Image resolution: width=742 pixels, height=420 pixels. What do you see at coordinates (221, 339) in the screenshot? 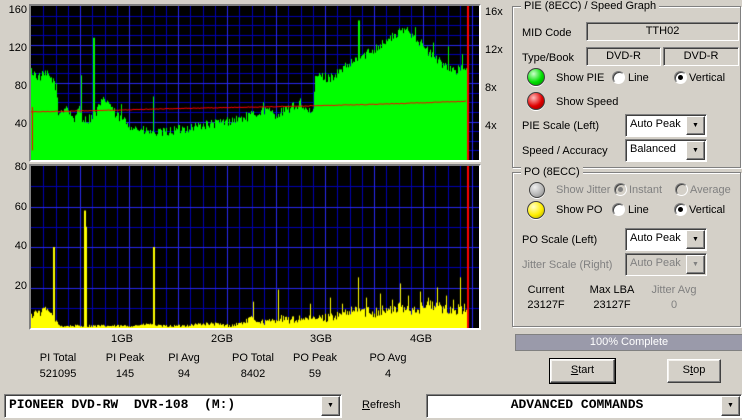
I see `x-axis-tick: 2GB` at bounding box center [221, 339].